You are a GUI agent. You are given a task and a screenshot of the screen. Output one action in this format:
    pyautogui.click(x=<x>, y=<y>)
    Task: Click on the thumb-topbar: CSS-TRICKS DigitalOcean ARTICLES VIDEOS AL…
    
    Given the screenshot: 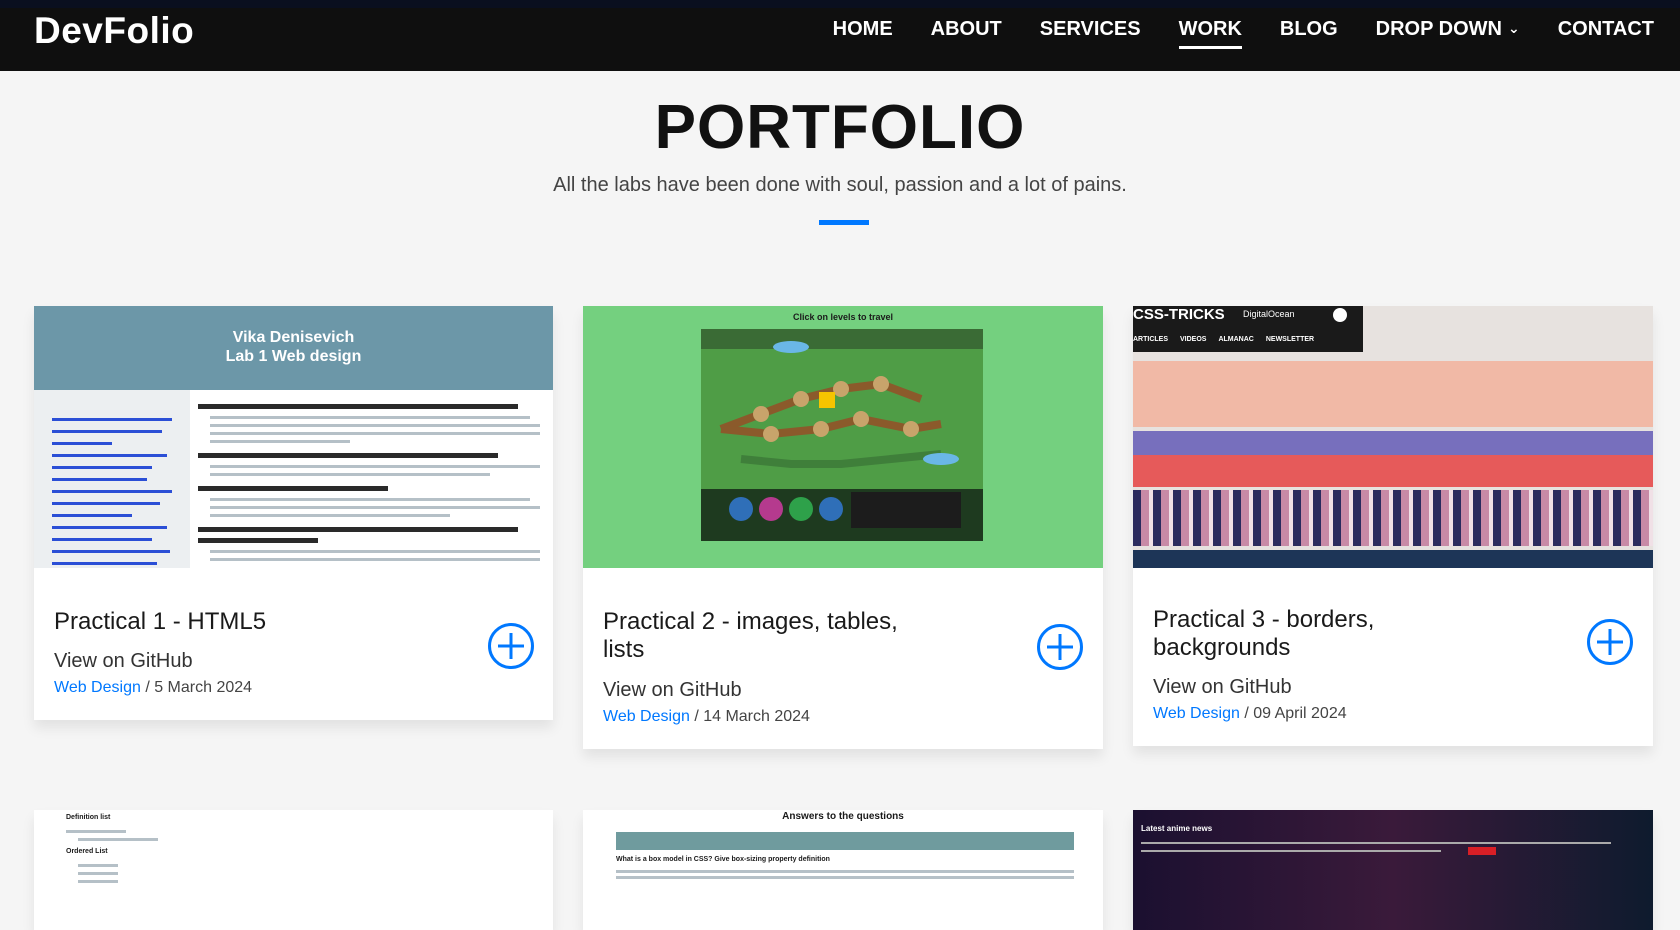 What is the action you would take?
    pyautogui.click(x=1248, y=329)
    